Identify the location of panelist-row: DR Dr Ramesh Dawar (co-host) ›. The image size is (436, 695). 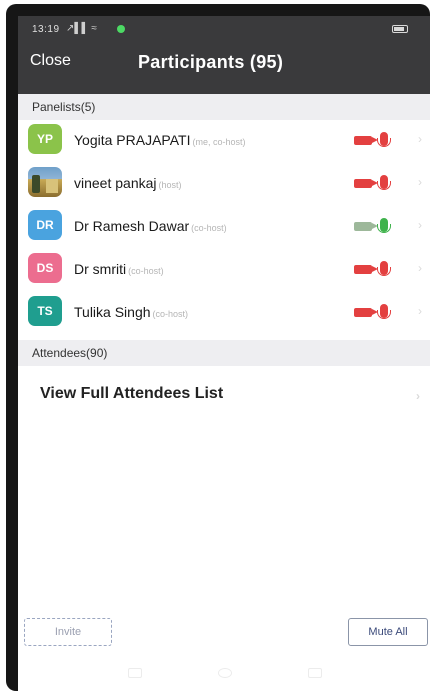
(224, 226).